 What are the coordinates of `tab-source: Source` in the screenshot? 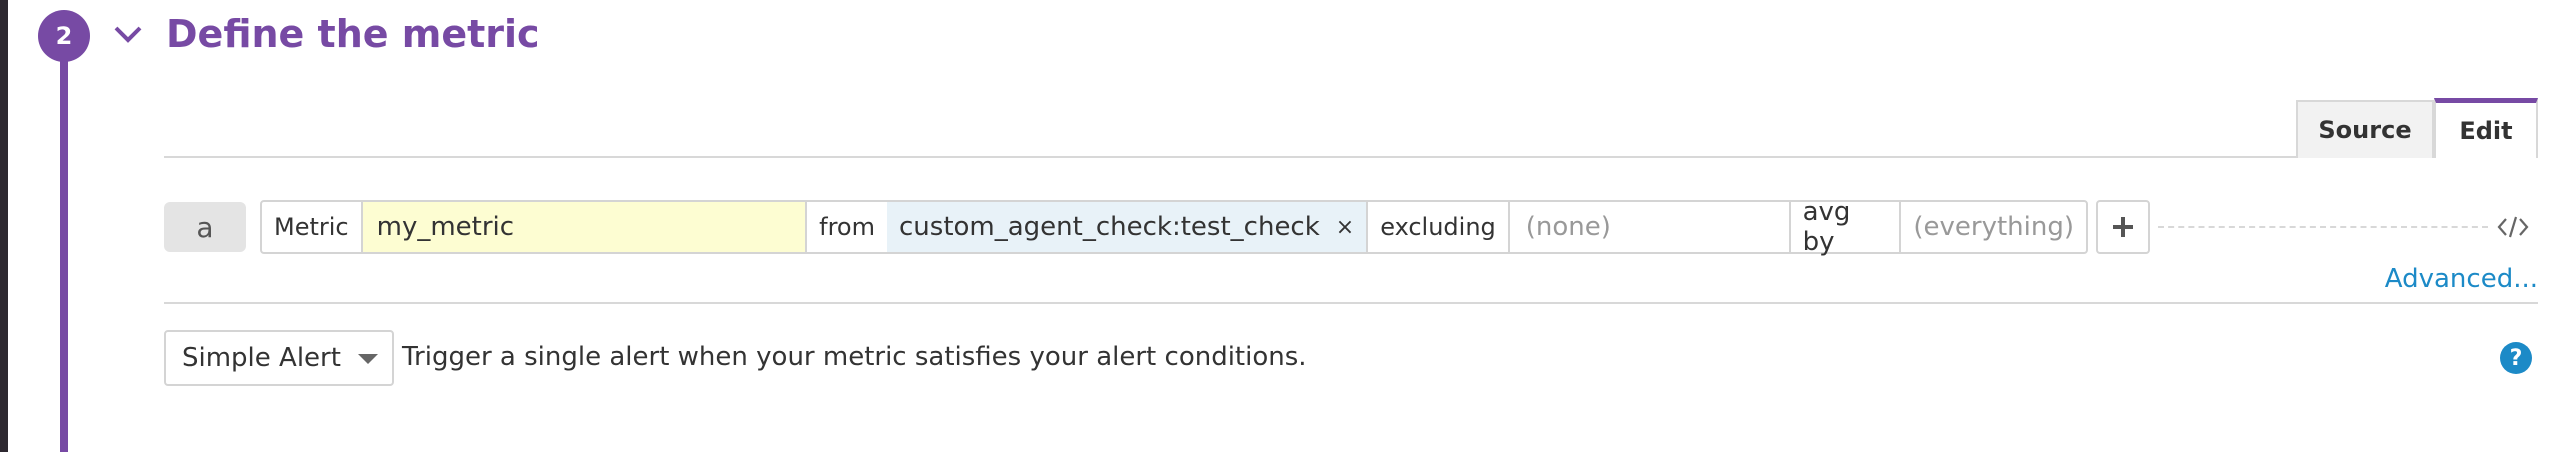 It's located at (2365, 129).